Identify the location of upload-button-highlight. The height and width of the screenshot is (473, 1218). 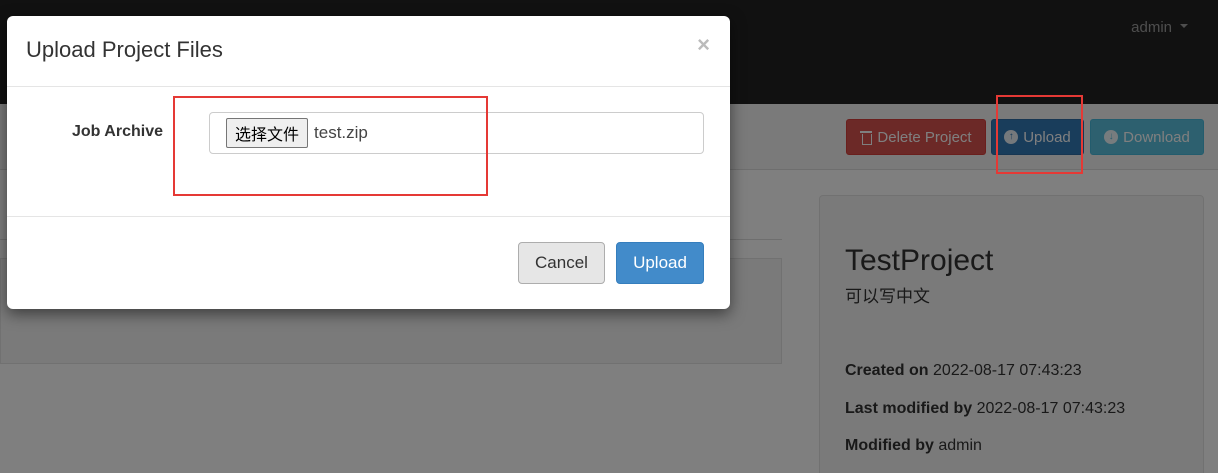
(1039, 134).